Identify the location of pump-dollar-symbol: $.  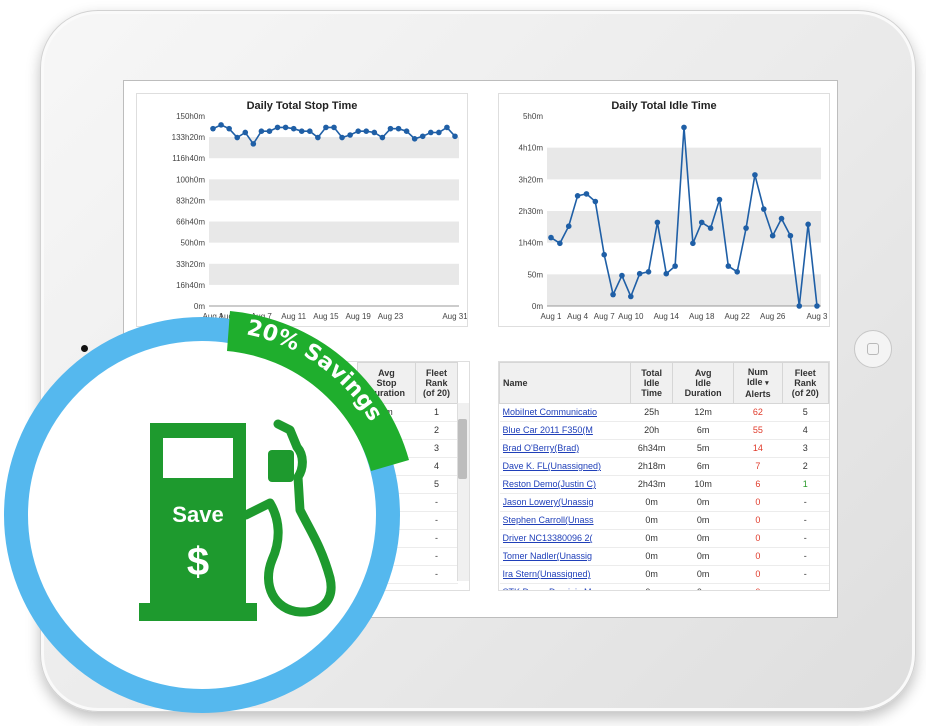
(198, 562).